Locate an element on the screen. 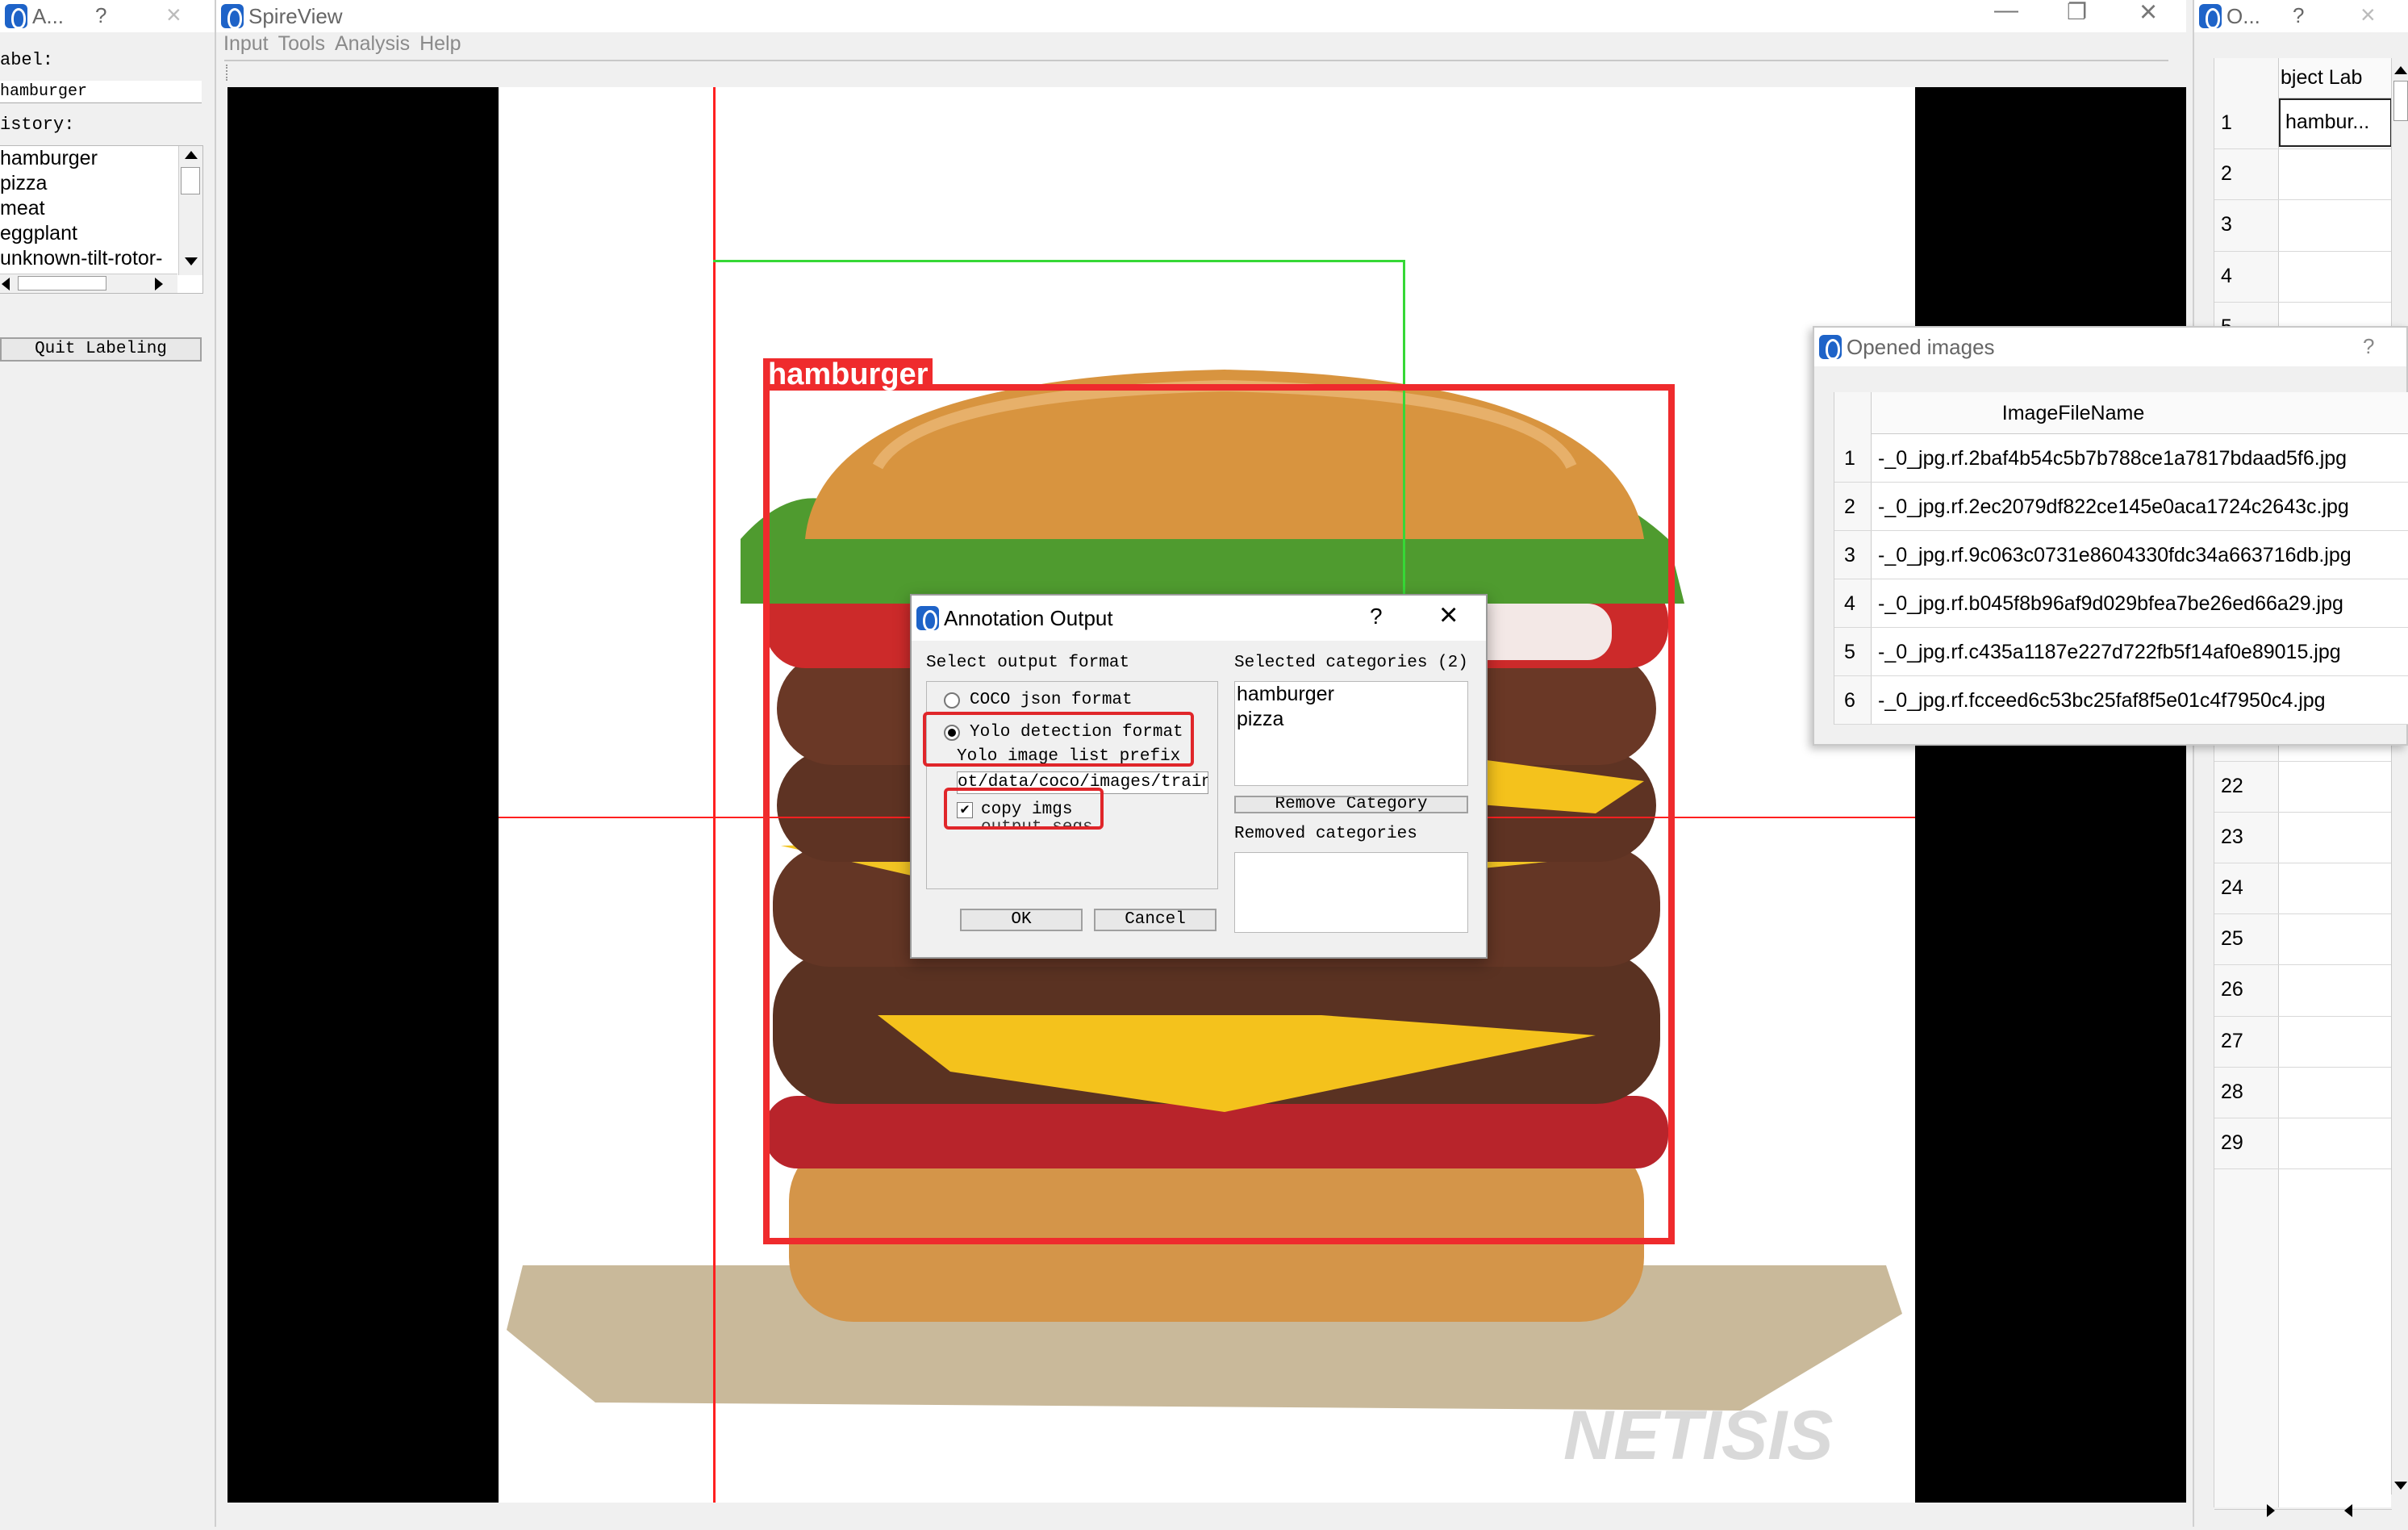 The image size is (2408, 1530). restore-button: ❐ is located at coordinates (2077, 12).